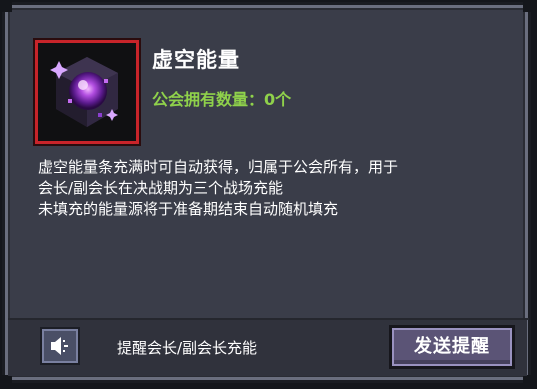 Image resolution: width=537 pixels, height=389 pixels. I want to click on item-icon-frame, so click(87, 92).